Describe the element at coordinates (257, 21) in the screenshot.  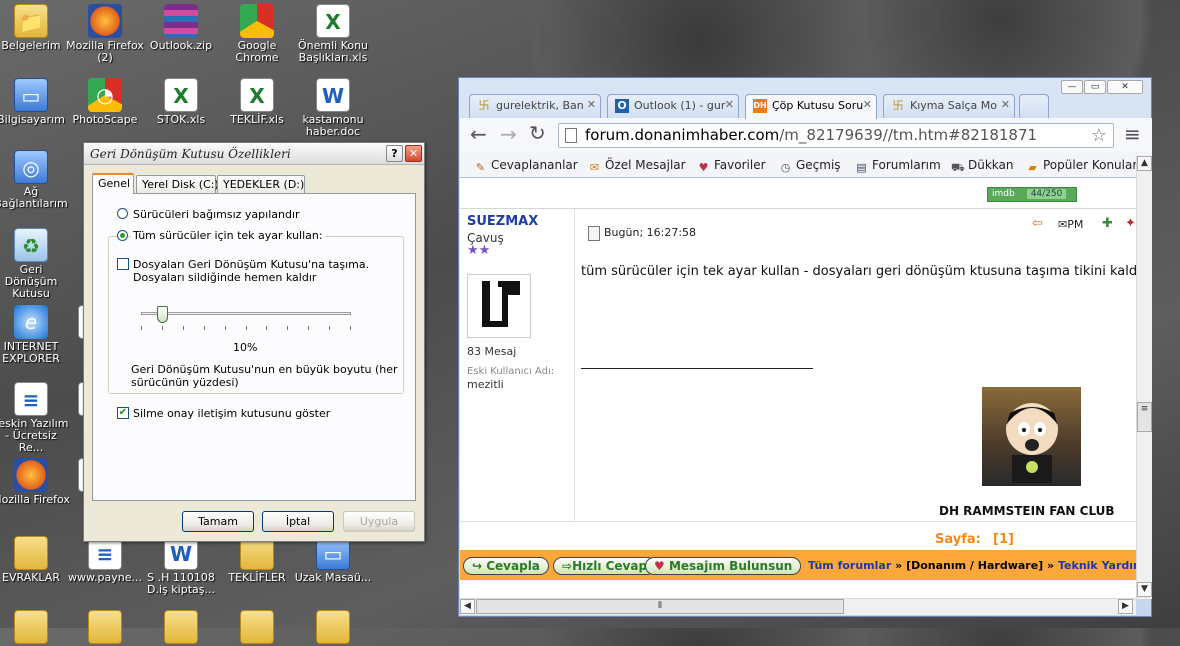
I see `chrome-icon` at that location.